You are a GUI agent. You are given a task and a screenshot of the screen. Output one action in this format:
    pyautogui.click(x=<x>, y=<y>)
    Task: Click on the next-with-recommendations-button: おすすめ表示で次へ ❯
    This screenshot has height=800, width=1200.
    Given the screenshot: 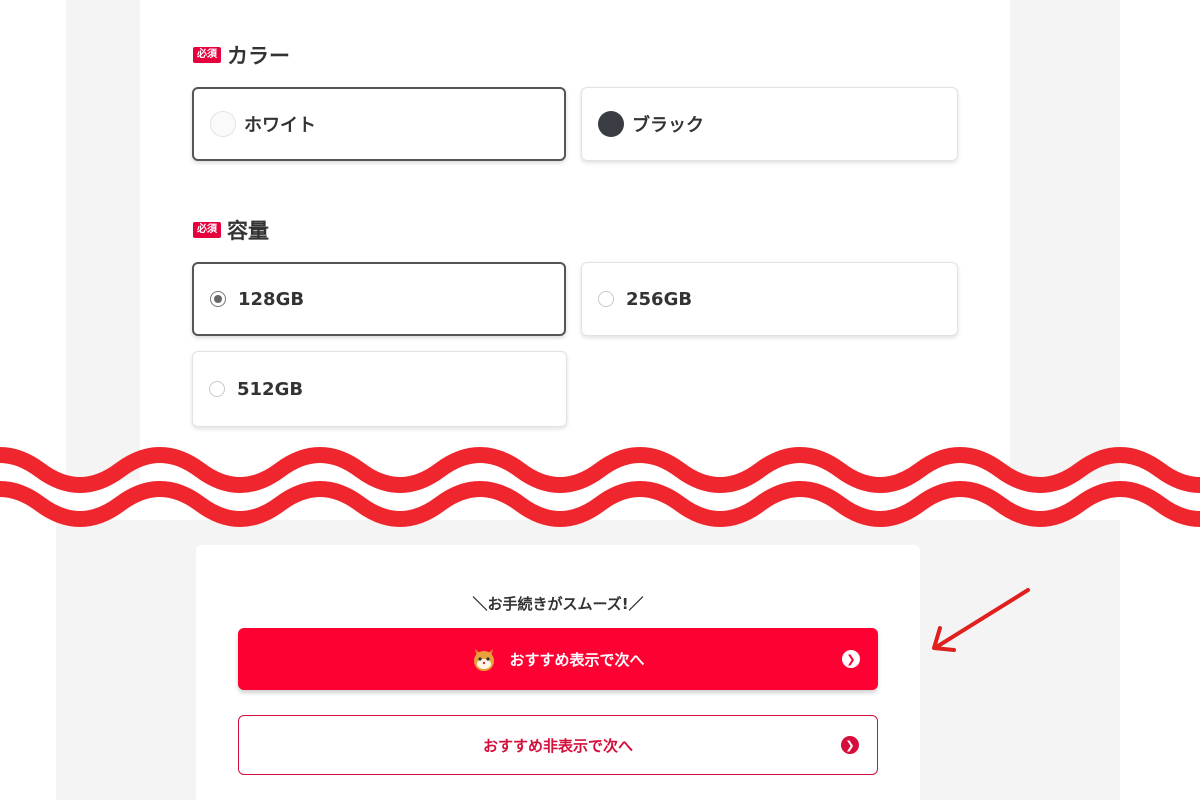 What is the action you would take?
    pyautogui.click(x=558, y=659)
    